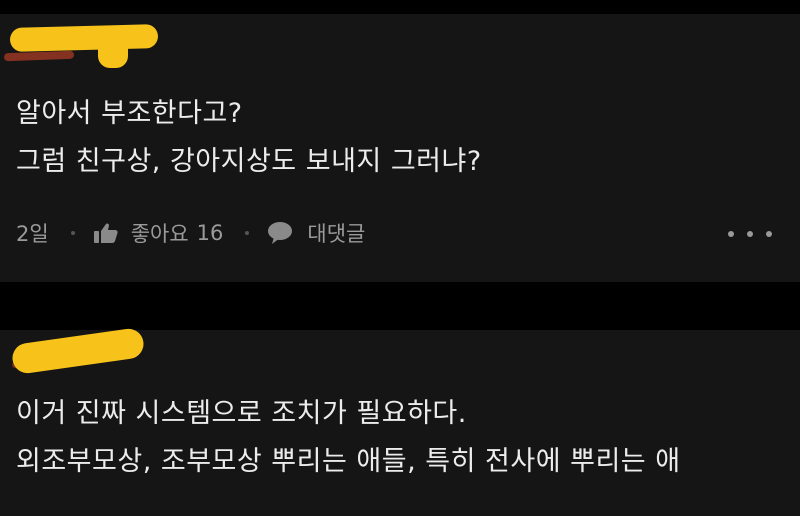 The image size is (800, 516). I want to click on comment-timestamp: 2일, so click(32, 234).